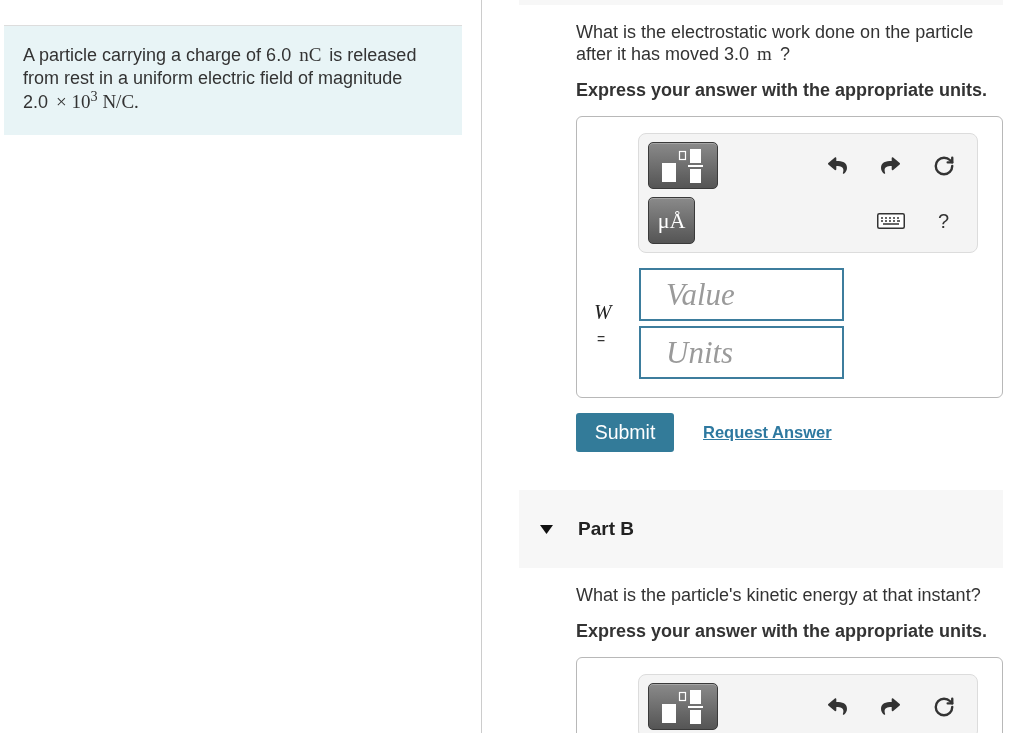 This screenshot has height=733, width=1024. Describe the element at coordinates (761, 529) in the screenshot. I see `part-header: Part B` at that location.